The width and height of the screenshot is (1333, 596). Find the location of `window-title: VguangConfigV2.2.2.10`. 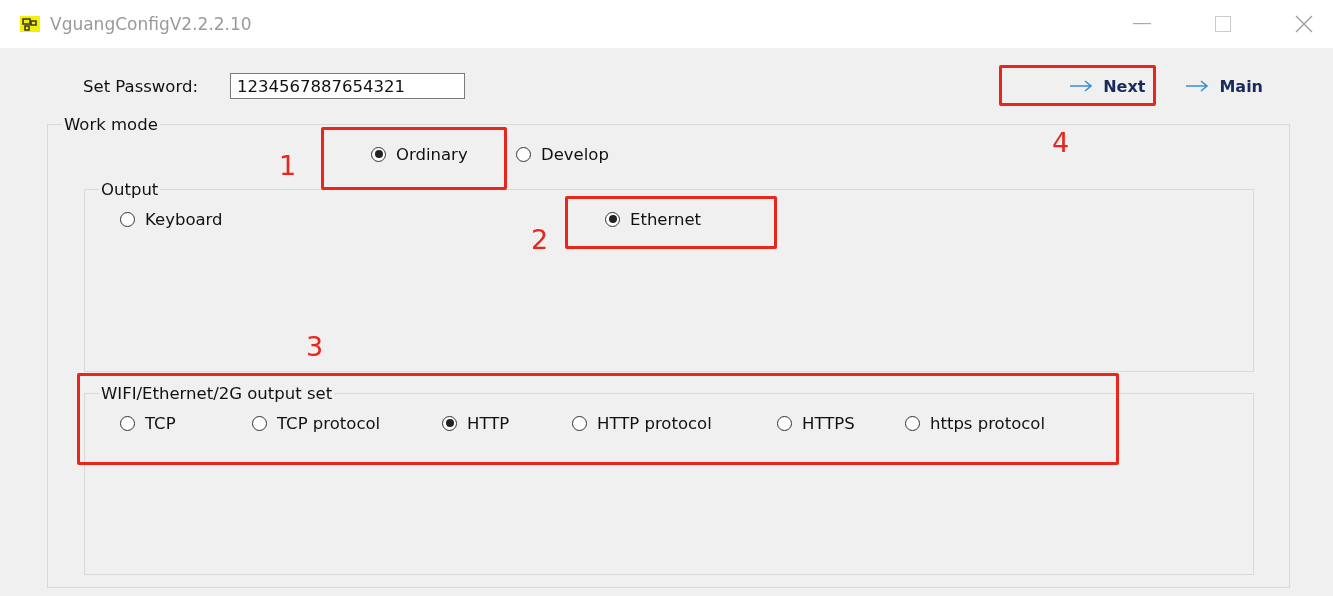

window-title: VguangConfigV2.2.2.10 is located at coordinates (151, 24).